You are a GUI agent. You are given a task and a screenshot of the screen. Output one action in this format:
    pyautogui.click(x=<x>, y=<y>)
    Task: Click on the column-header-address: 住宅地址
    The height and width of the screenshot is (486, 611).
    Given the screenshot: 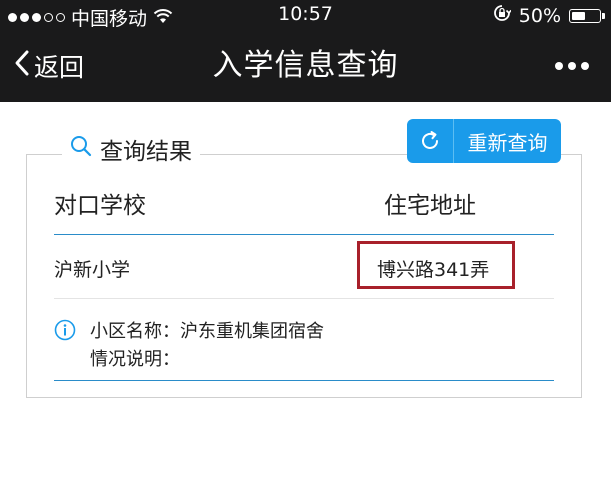 What is the action you would take?
    pyautogui.click(x=430, y=206)
    